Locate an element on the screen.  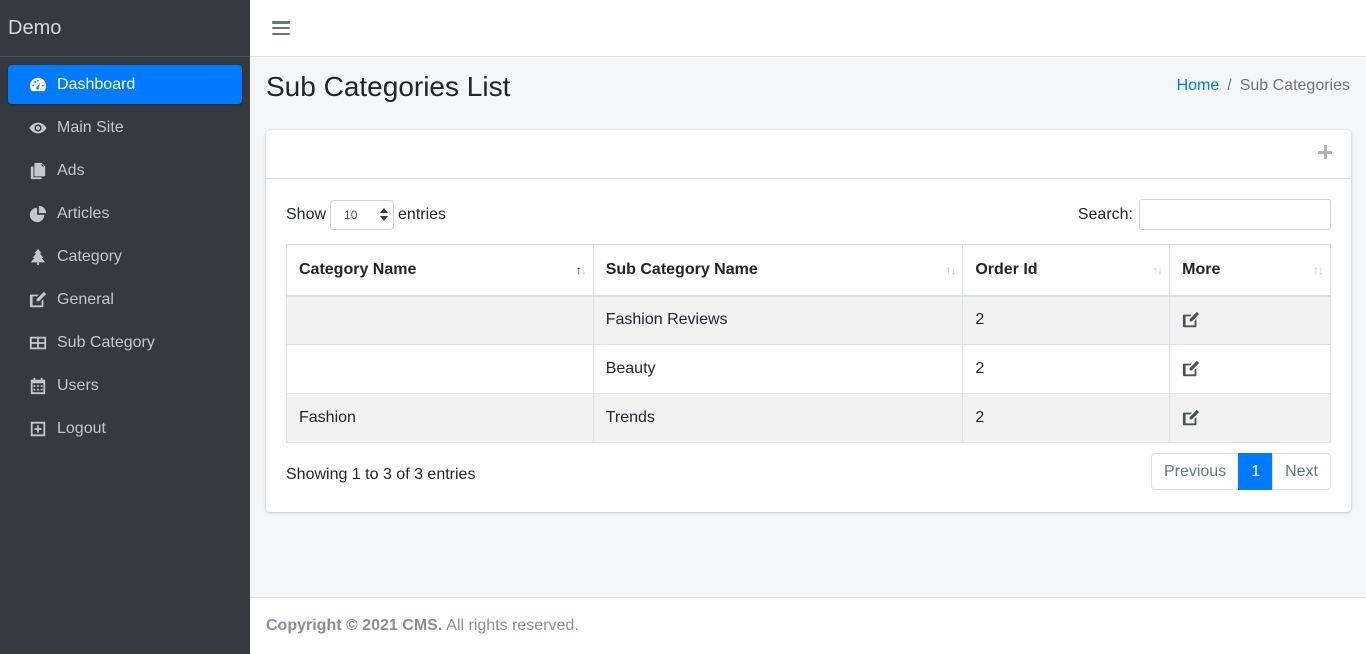
sidebar-item-sub-category: Sub Category is located at coordinates (125, 342).